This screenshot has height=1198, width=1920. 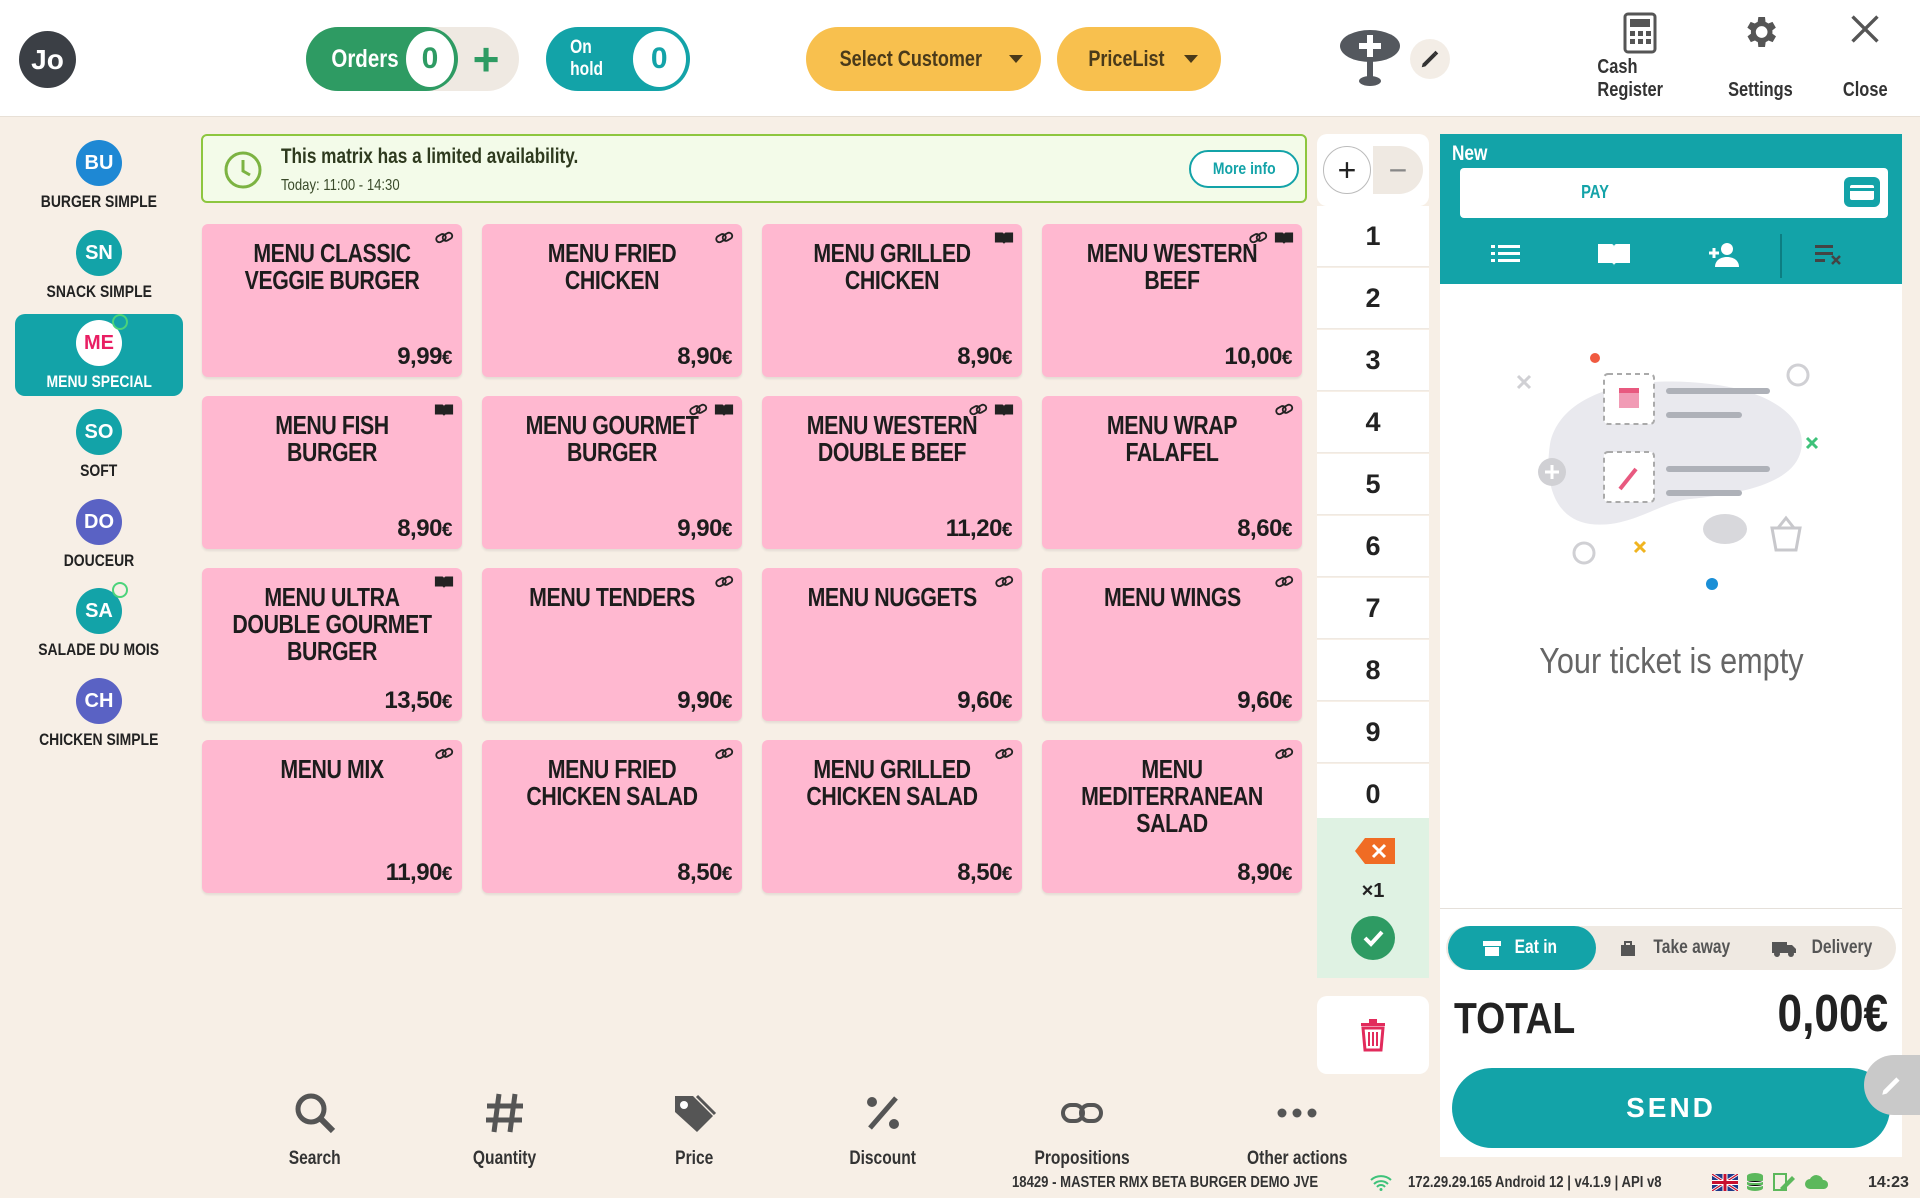 What do you see at coordinates (1724, 254) in the screenshot?
I see `add-user-icon` at bounding box center [1724, 254].